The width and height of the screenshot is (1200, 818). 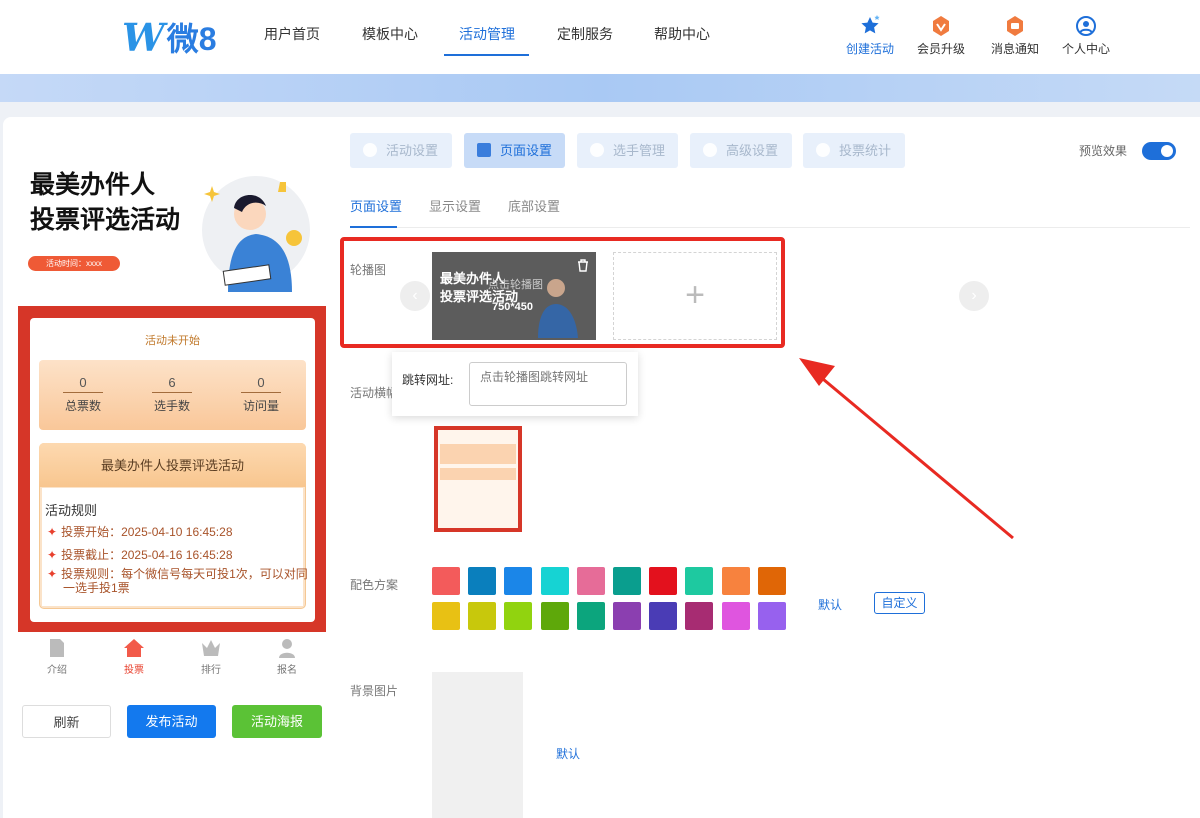 What do you see at coordinates (292, 34) in the screenshot?
I see `nav-home: 用户首页` at bounding box center [292, 34].